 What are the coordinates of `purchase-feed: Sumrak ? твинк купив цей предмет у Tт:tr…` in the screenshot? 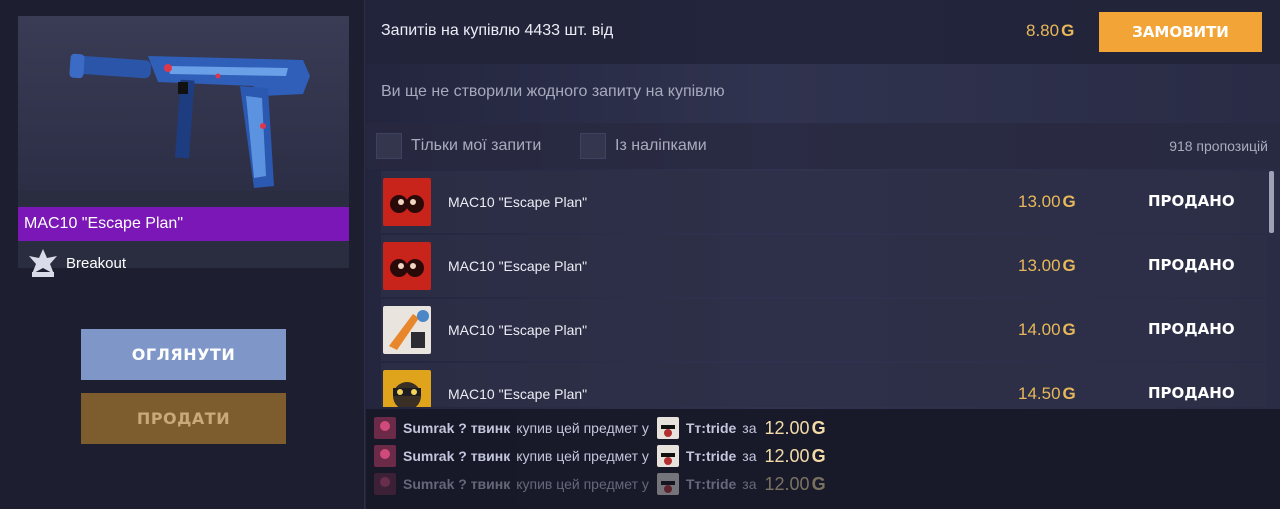 It's located at (823, 459).